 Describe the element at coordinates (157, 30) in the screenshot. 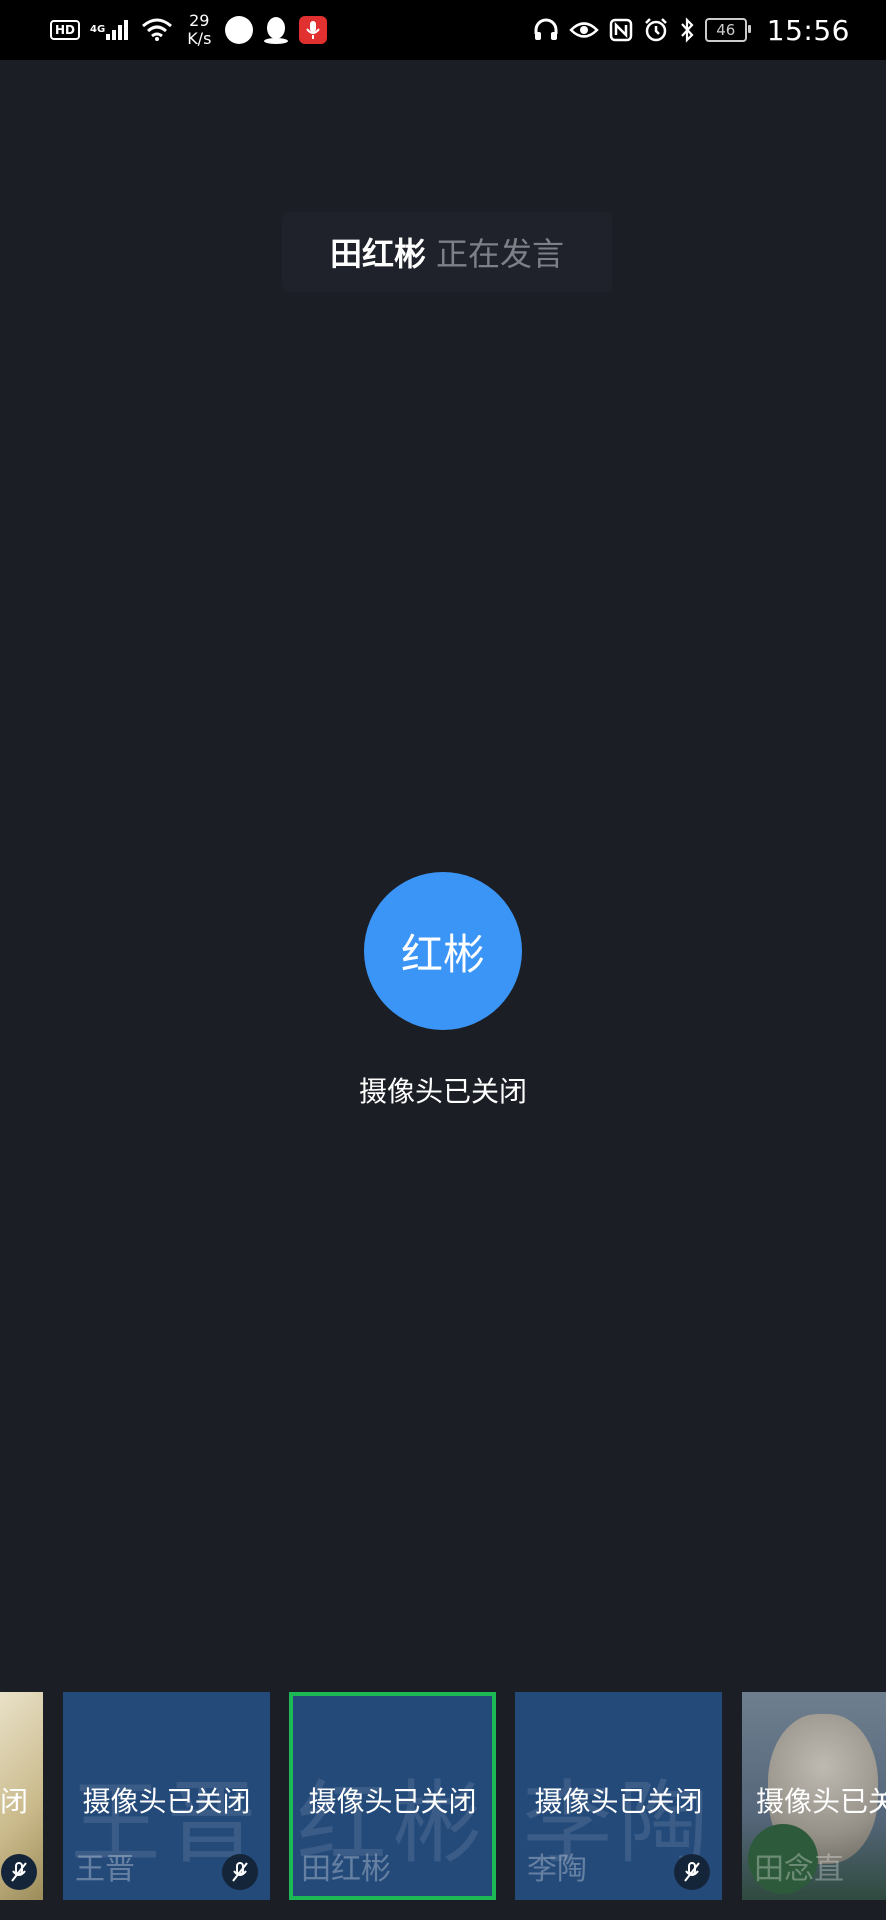

I see `wifi-icon` at that location.